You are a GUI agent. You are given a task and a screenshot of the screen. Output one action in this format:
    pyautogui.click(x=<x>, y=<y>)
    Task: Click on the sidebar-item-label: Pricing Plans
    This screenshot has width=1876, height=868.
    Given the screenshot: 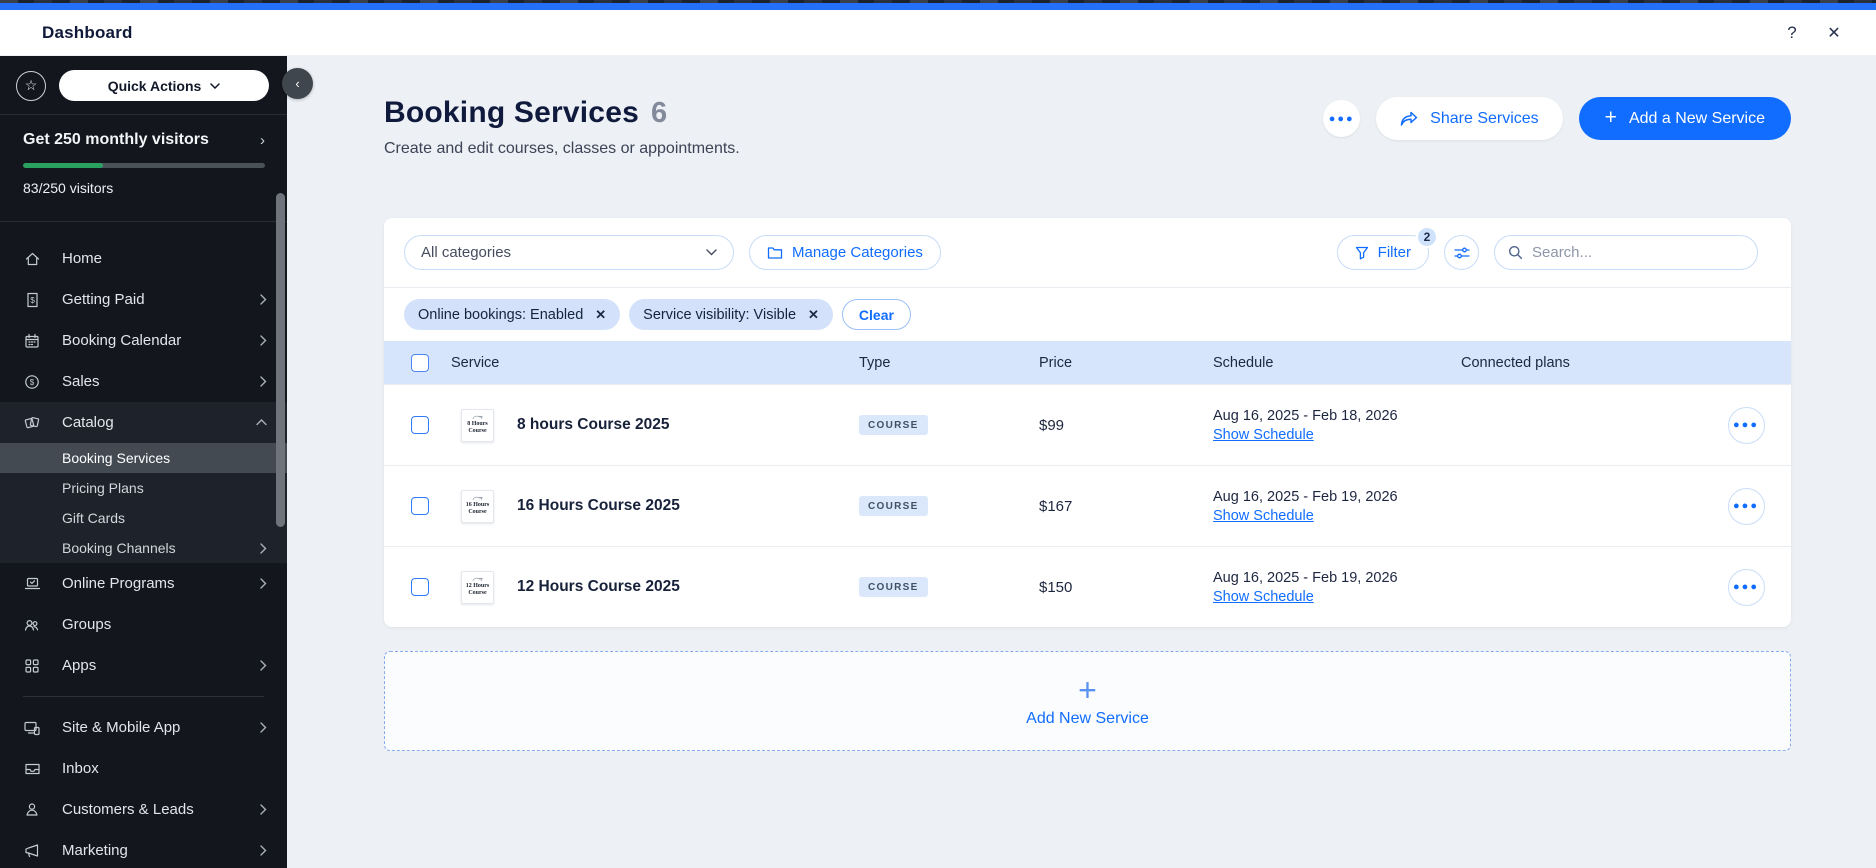 What is the action you would take?
    pyautogui.click(x=103, y=488)
    